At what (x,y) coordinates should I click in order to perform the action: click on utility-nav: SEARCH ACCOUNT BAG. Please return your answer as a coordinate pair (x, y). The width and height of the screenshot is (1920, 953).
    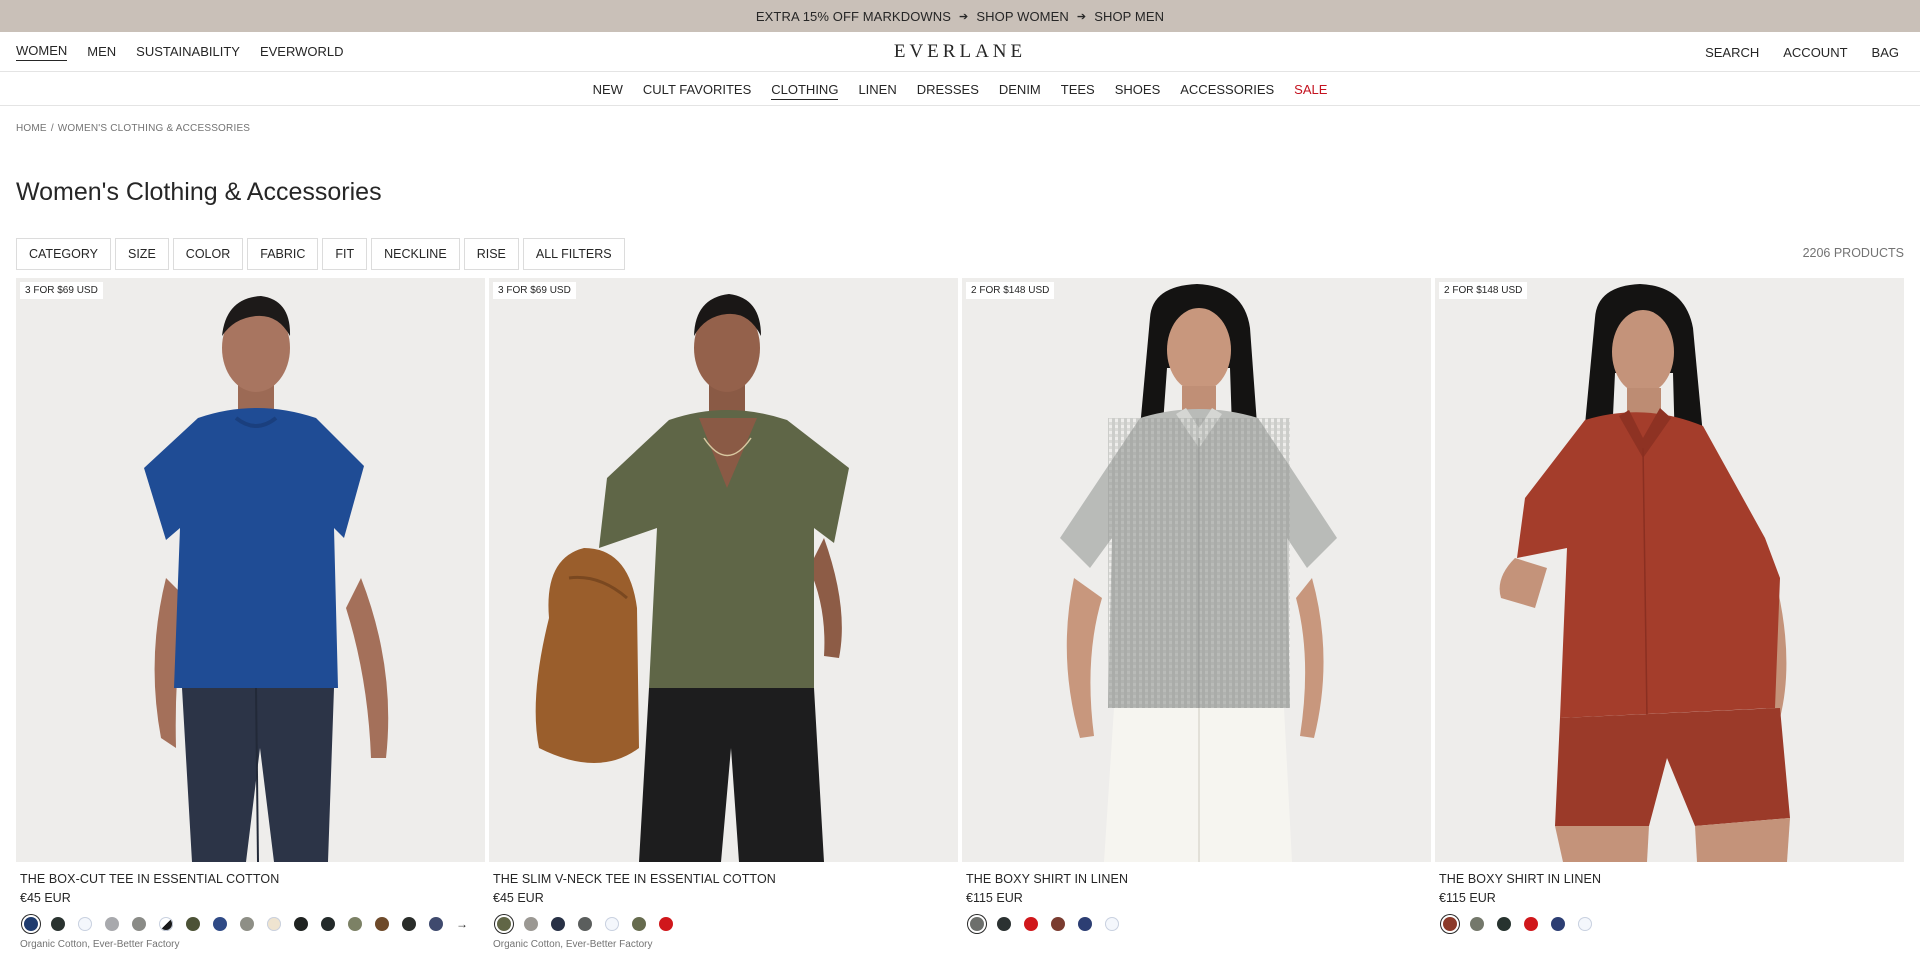
    Looking at the image, I should click on (1802, 52).